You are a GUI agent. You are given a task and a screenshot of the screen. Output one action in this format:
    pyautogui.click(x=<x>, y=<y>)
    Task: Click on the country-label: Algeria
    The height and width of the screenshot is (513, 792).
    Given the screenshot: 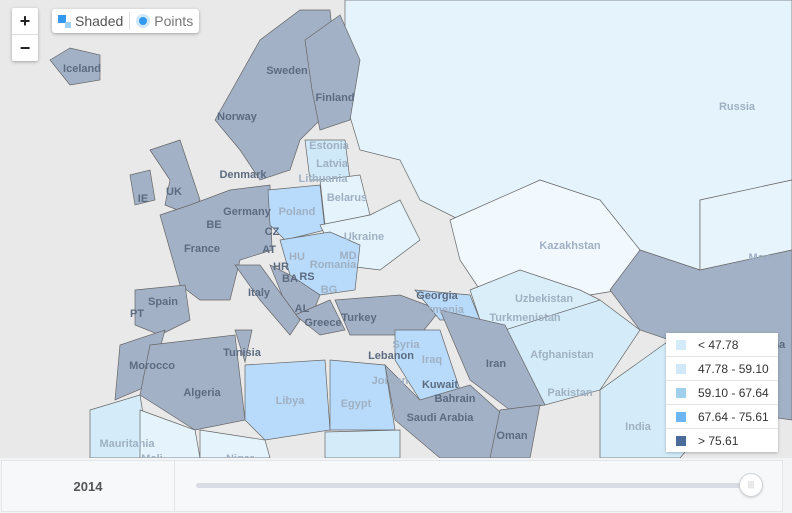 What is the action you would take?
    pyautogui.click(x=202, y=393)
    